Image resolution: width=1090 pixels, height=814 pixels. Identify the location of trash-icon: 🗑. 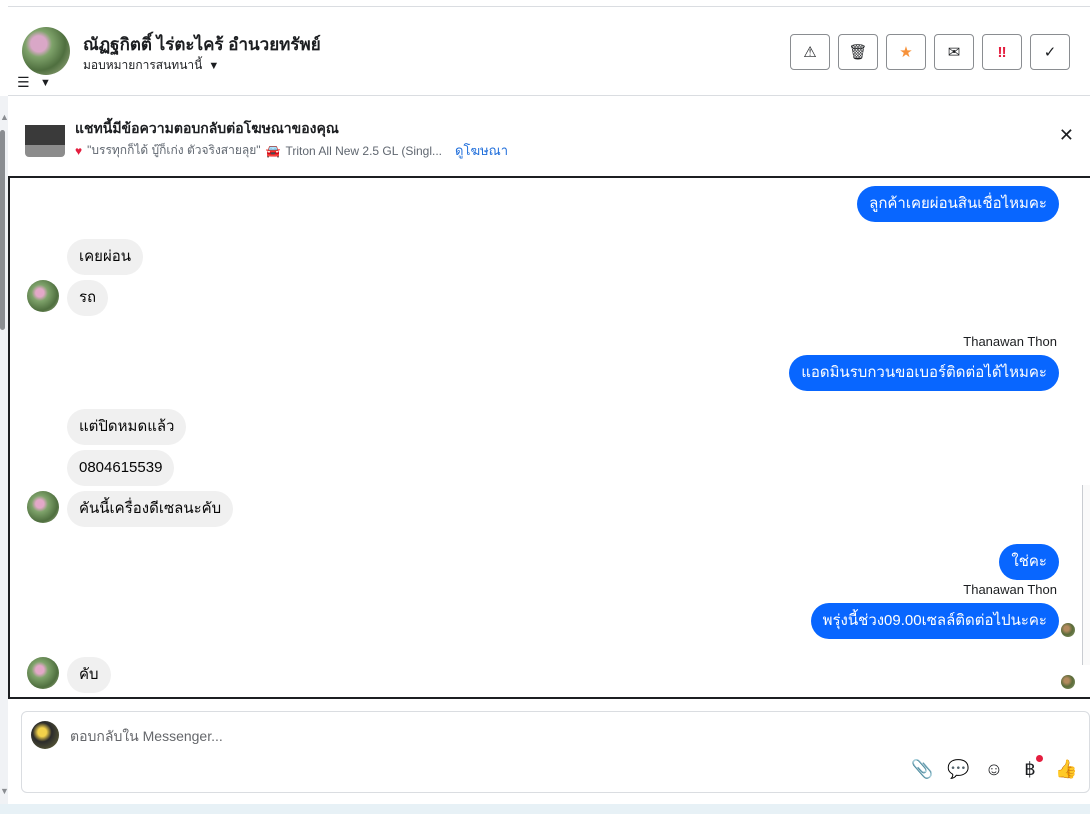
(858, 52).